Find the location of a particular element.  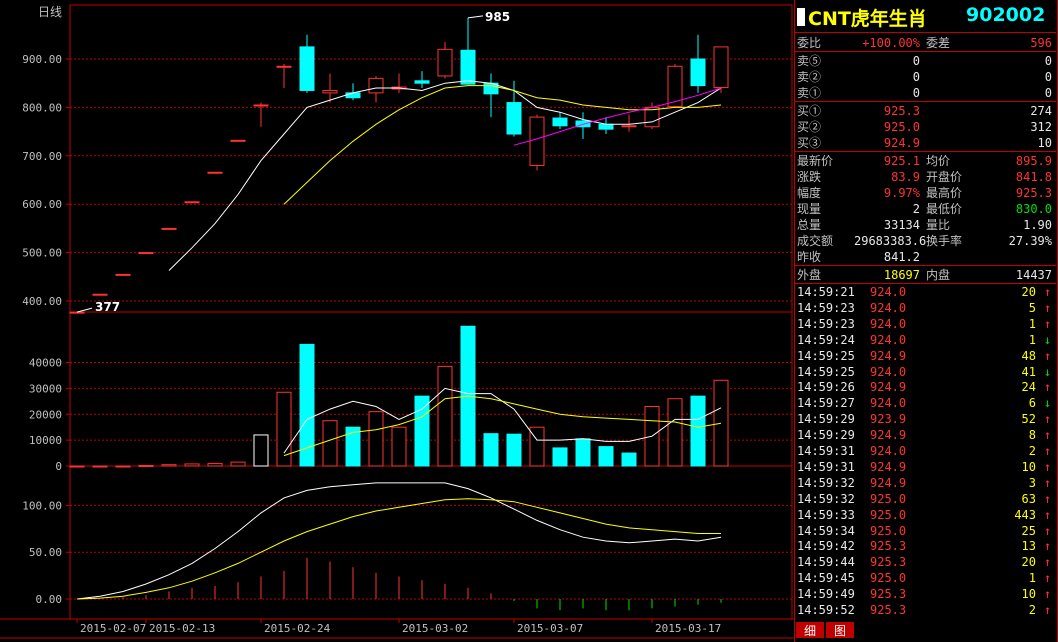

tick-time: 14:59:44 is located at coordinates (826, 562).